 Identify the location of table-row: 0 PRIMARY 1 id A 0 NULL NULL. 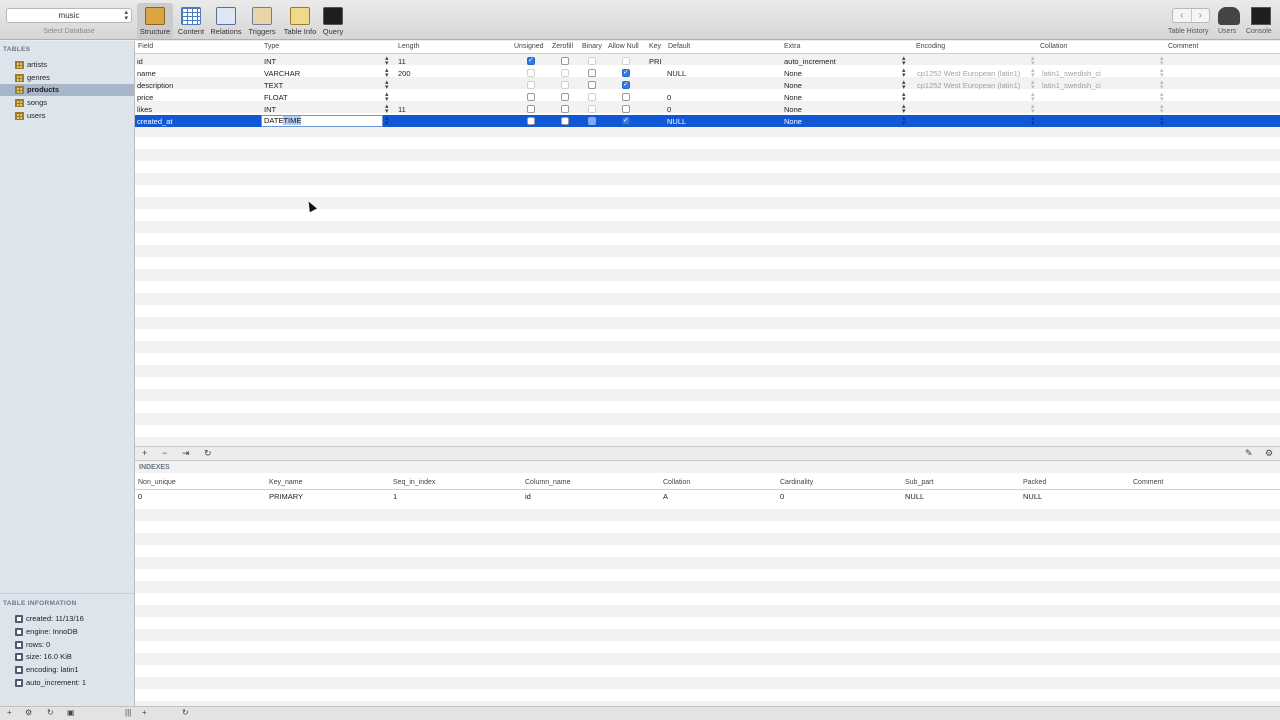
(707, 496).